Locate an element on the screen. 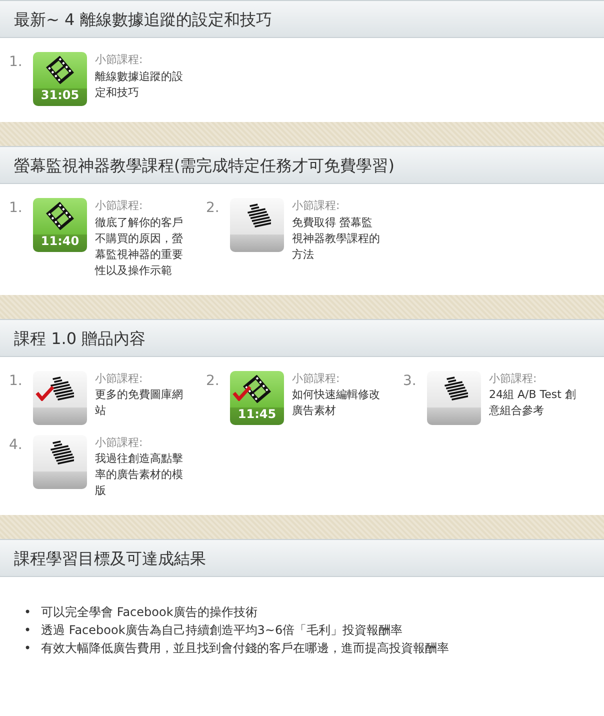 Image resolution: width=604 pixels, height=716 pixels. lesson-title: 我過往創造高點擊率的廣告素材的模版 is located at coordinates (139, 475).